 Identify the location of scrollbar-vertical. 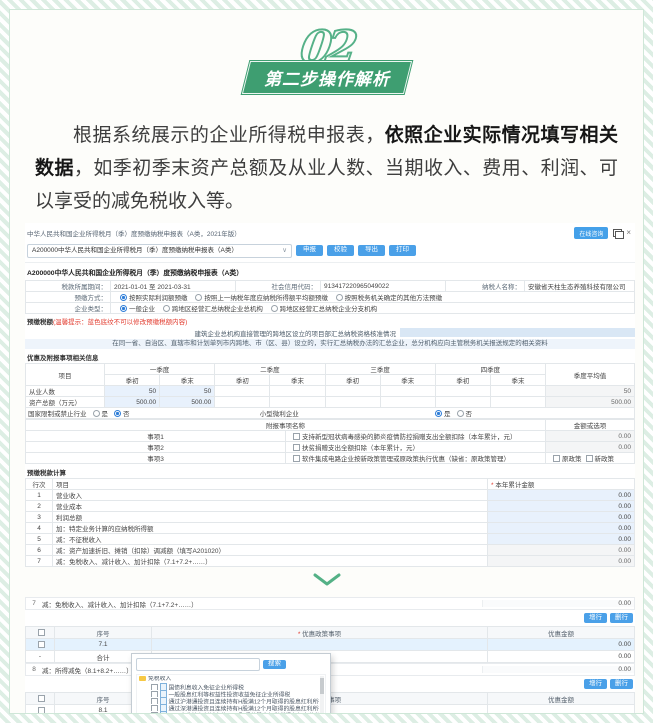
(322, 694).